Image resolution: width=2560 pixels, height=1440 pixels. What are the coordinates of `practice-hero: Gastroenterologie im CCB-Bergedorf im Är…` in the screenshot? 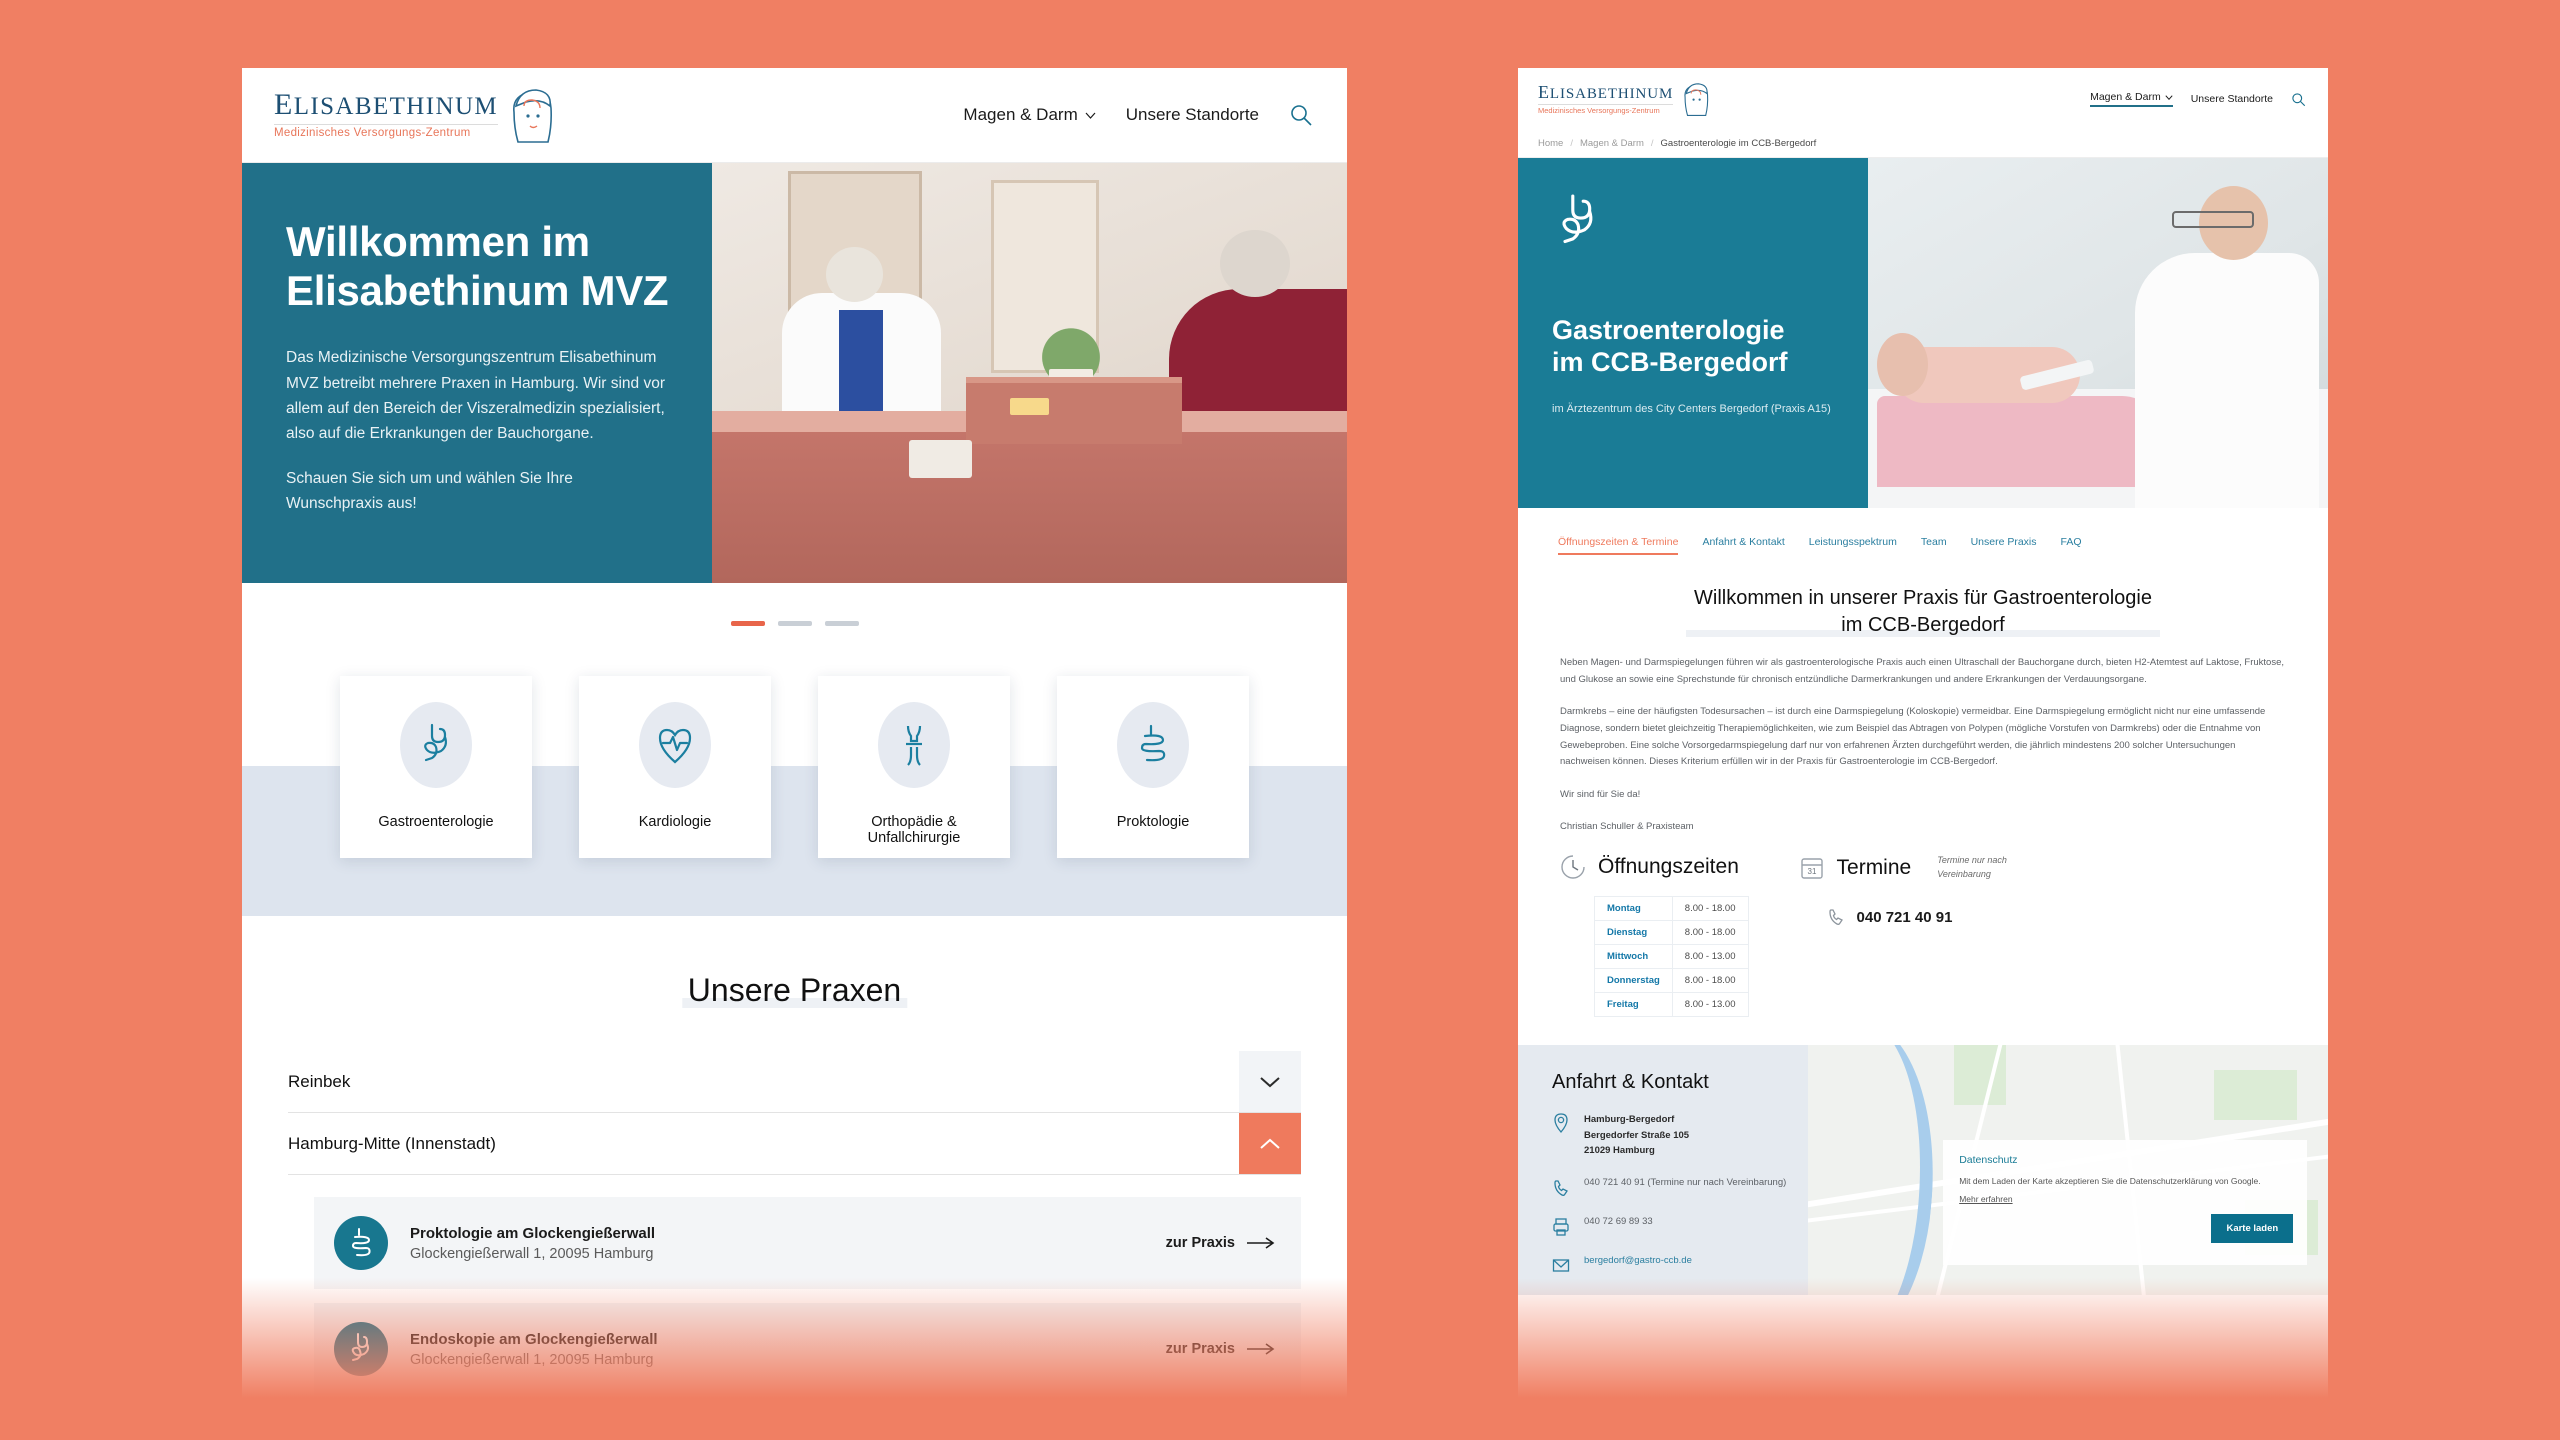 It's located at (1923, 333).